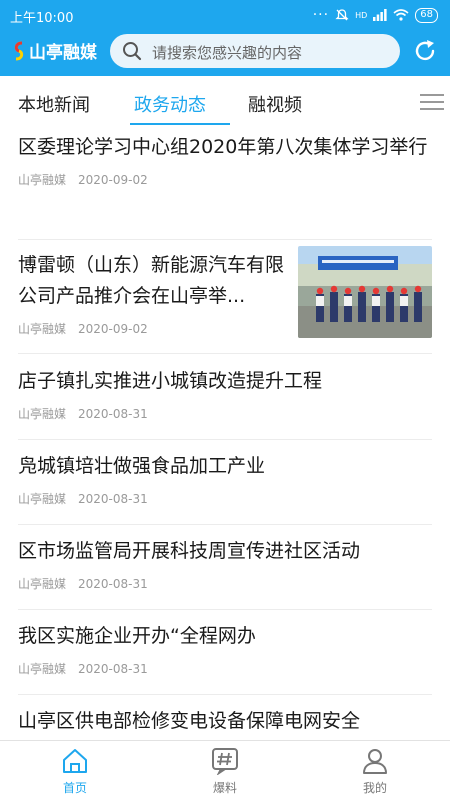  Describe the element at coordinates (224, 788) in the screenshot. I see `nav-tipoff-label: 爆料` at that location.